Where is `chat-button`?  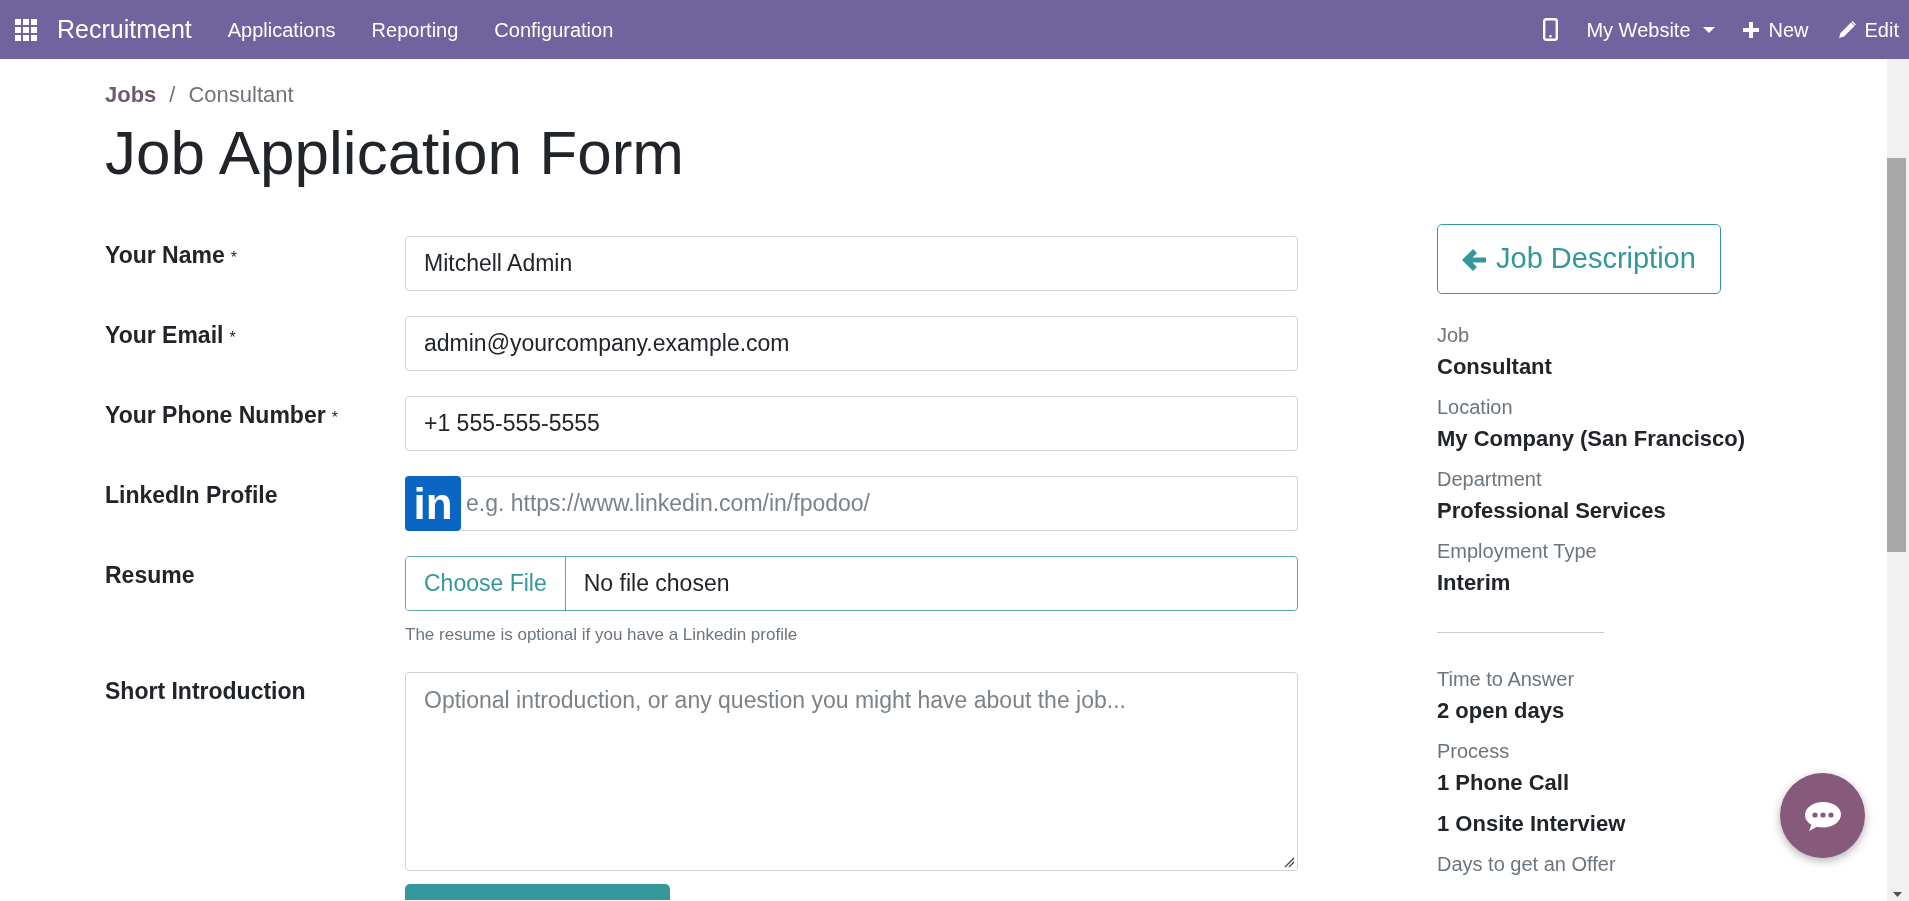 chat-button is located at coordinates (1822, 815).